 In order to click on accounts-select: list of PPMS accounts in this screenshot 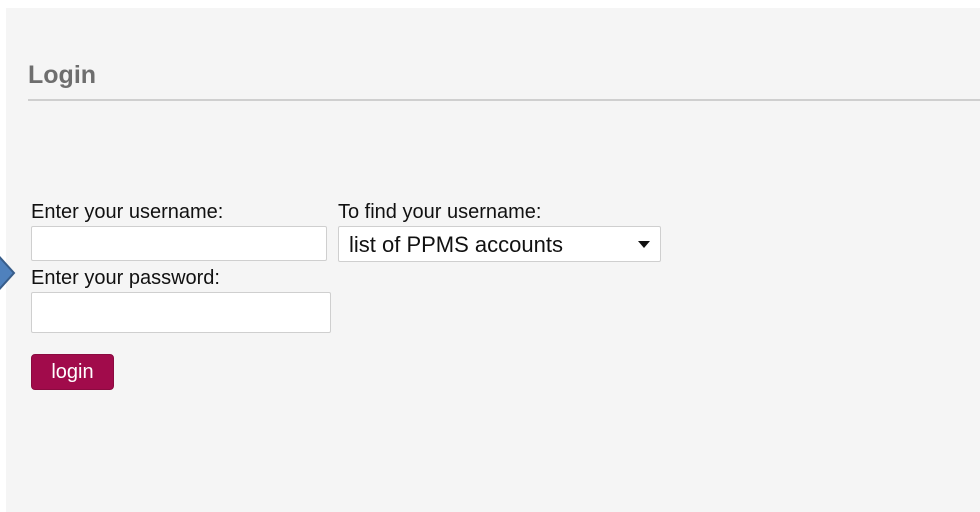, I will do `click(499, 244)`.